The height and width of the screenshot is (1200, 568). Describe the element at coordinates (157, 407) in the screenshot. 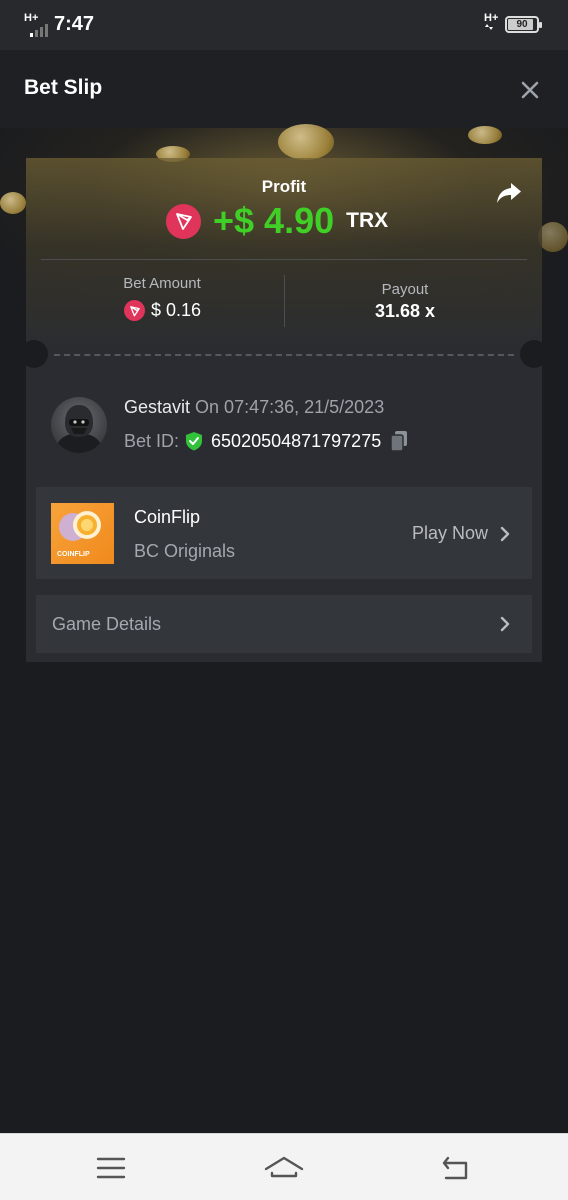

I see `username: Gestavit` at that location.